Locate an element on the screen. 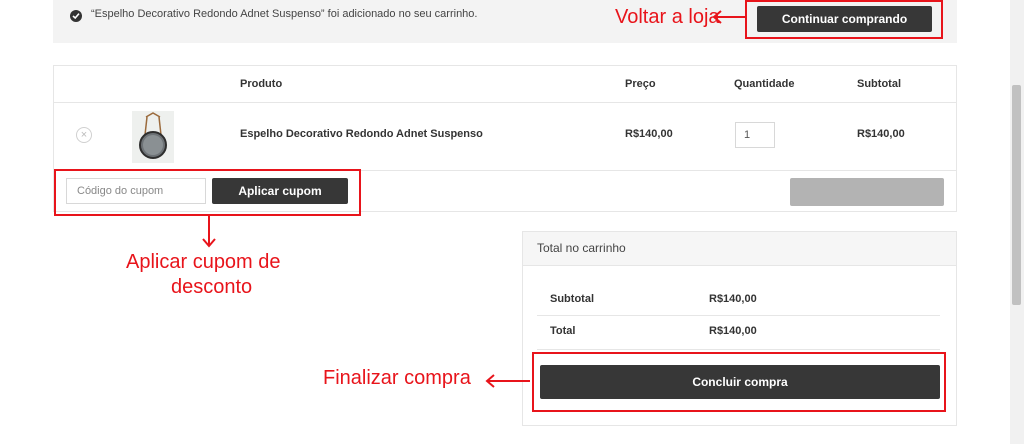 This screenshot has width=1024, height=444. close-icon: × is located at coordinates (84, 135).